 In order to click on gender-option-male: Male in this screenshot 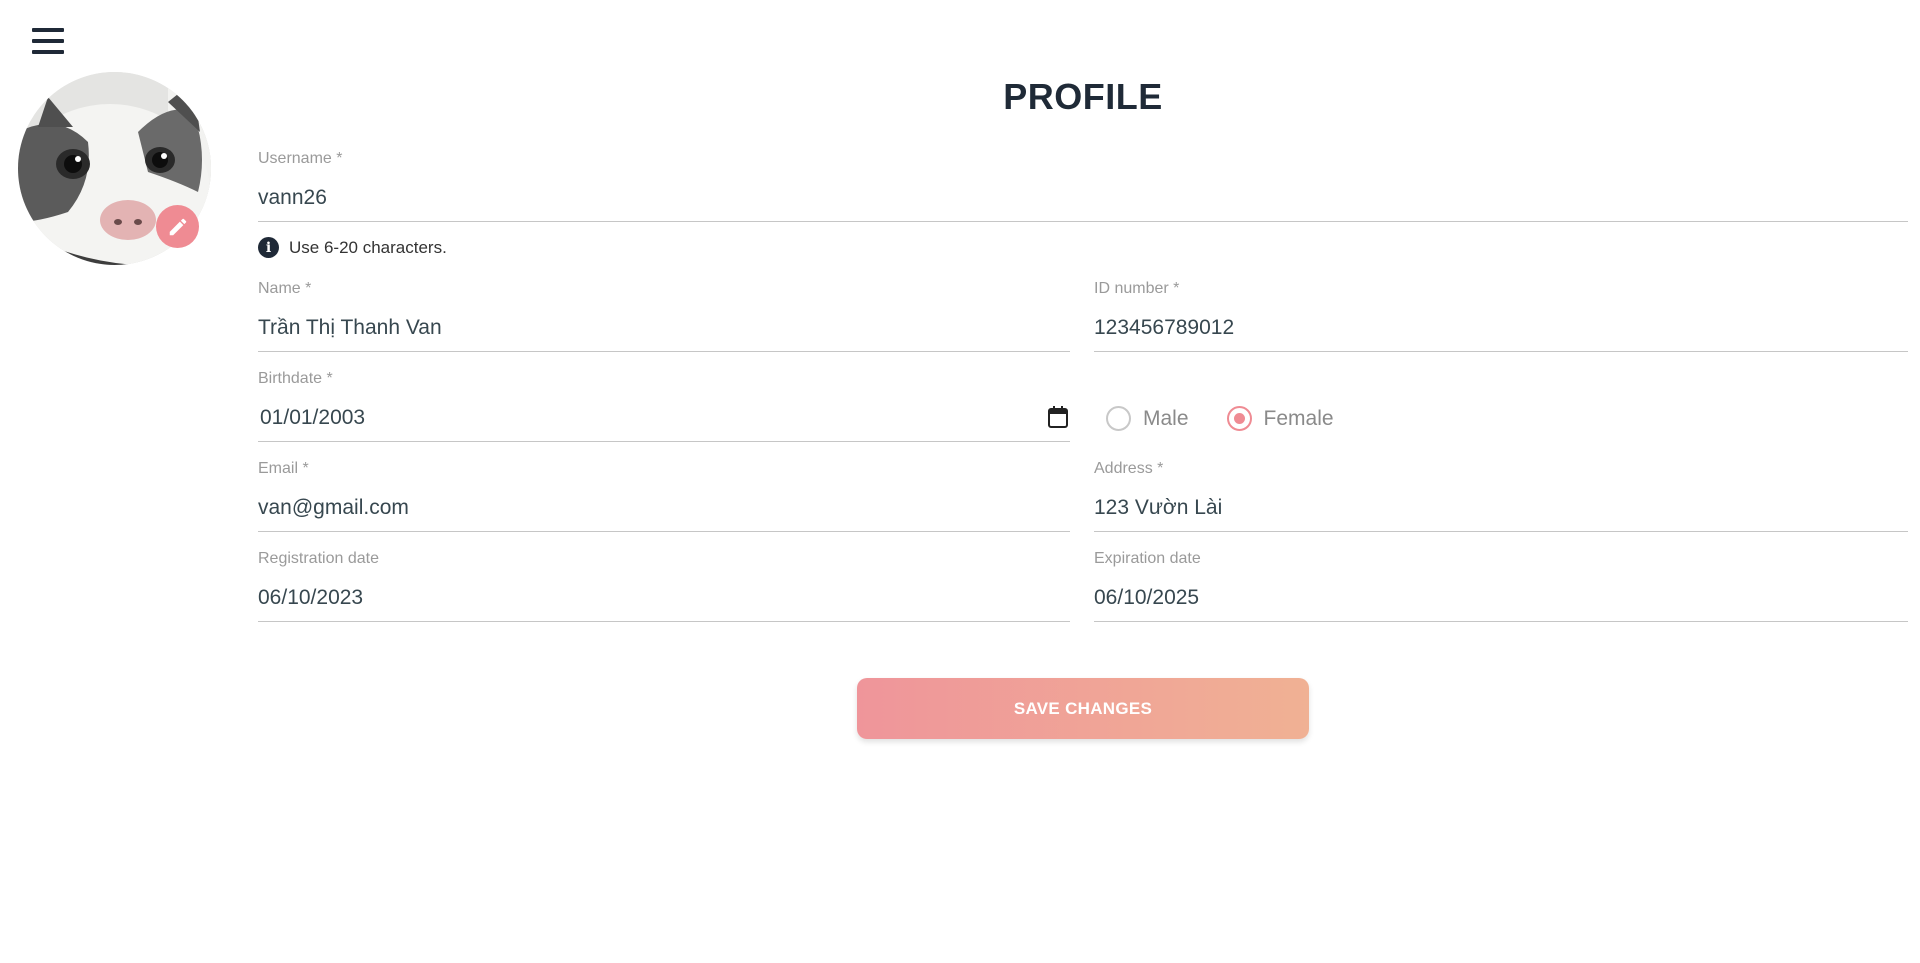, I will do `click(1147, 418)`.